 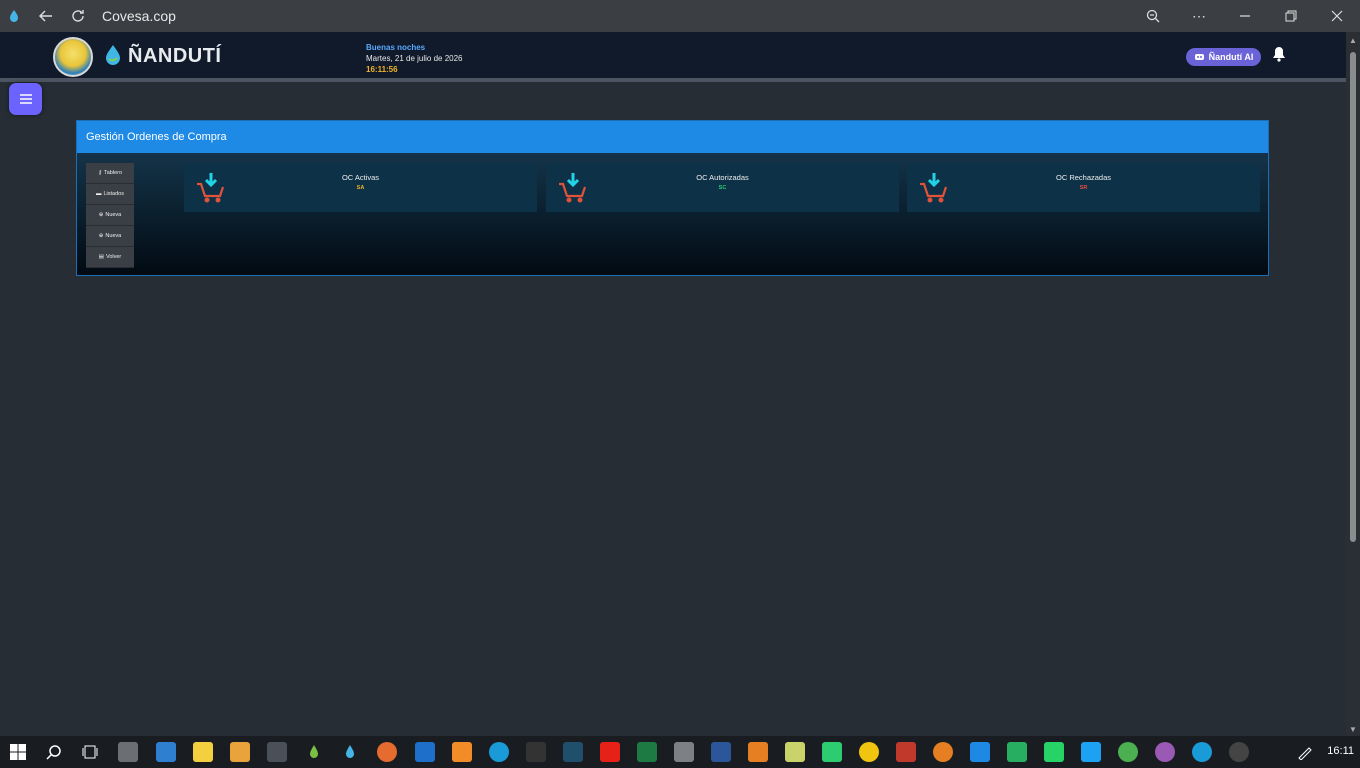 I want to click on card-icon: ▬, so click(x=99, y=194).